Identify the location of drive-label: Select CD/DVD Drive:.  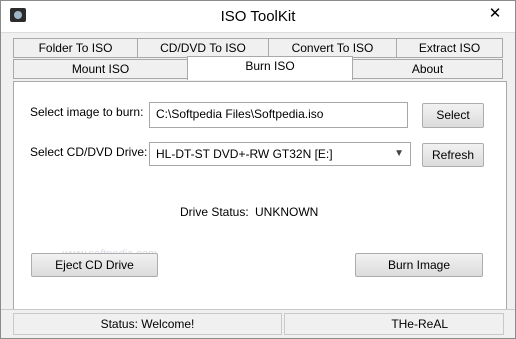
(89, 152).